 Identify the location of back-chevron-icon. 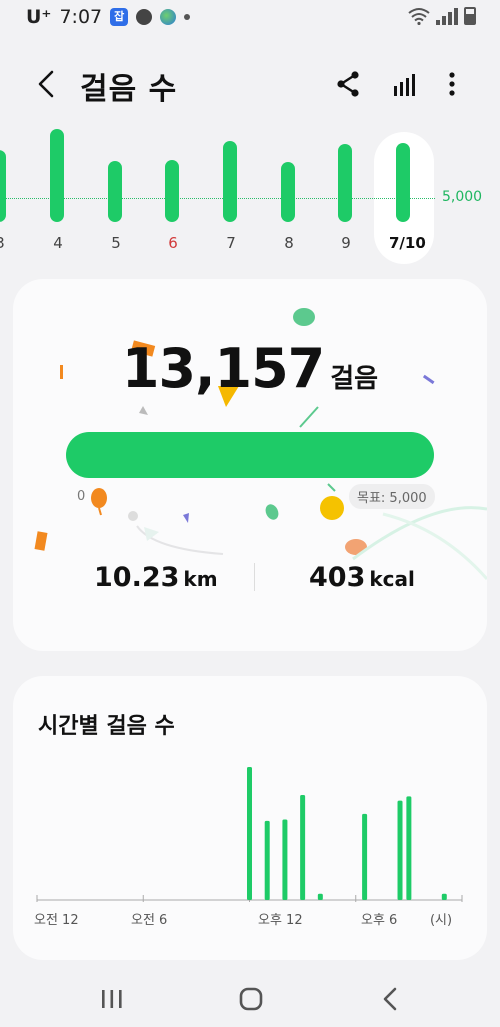
(48, 84).